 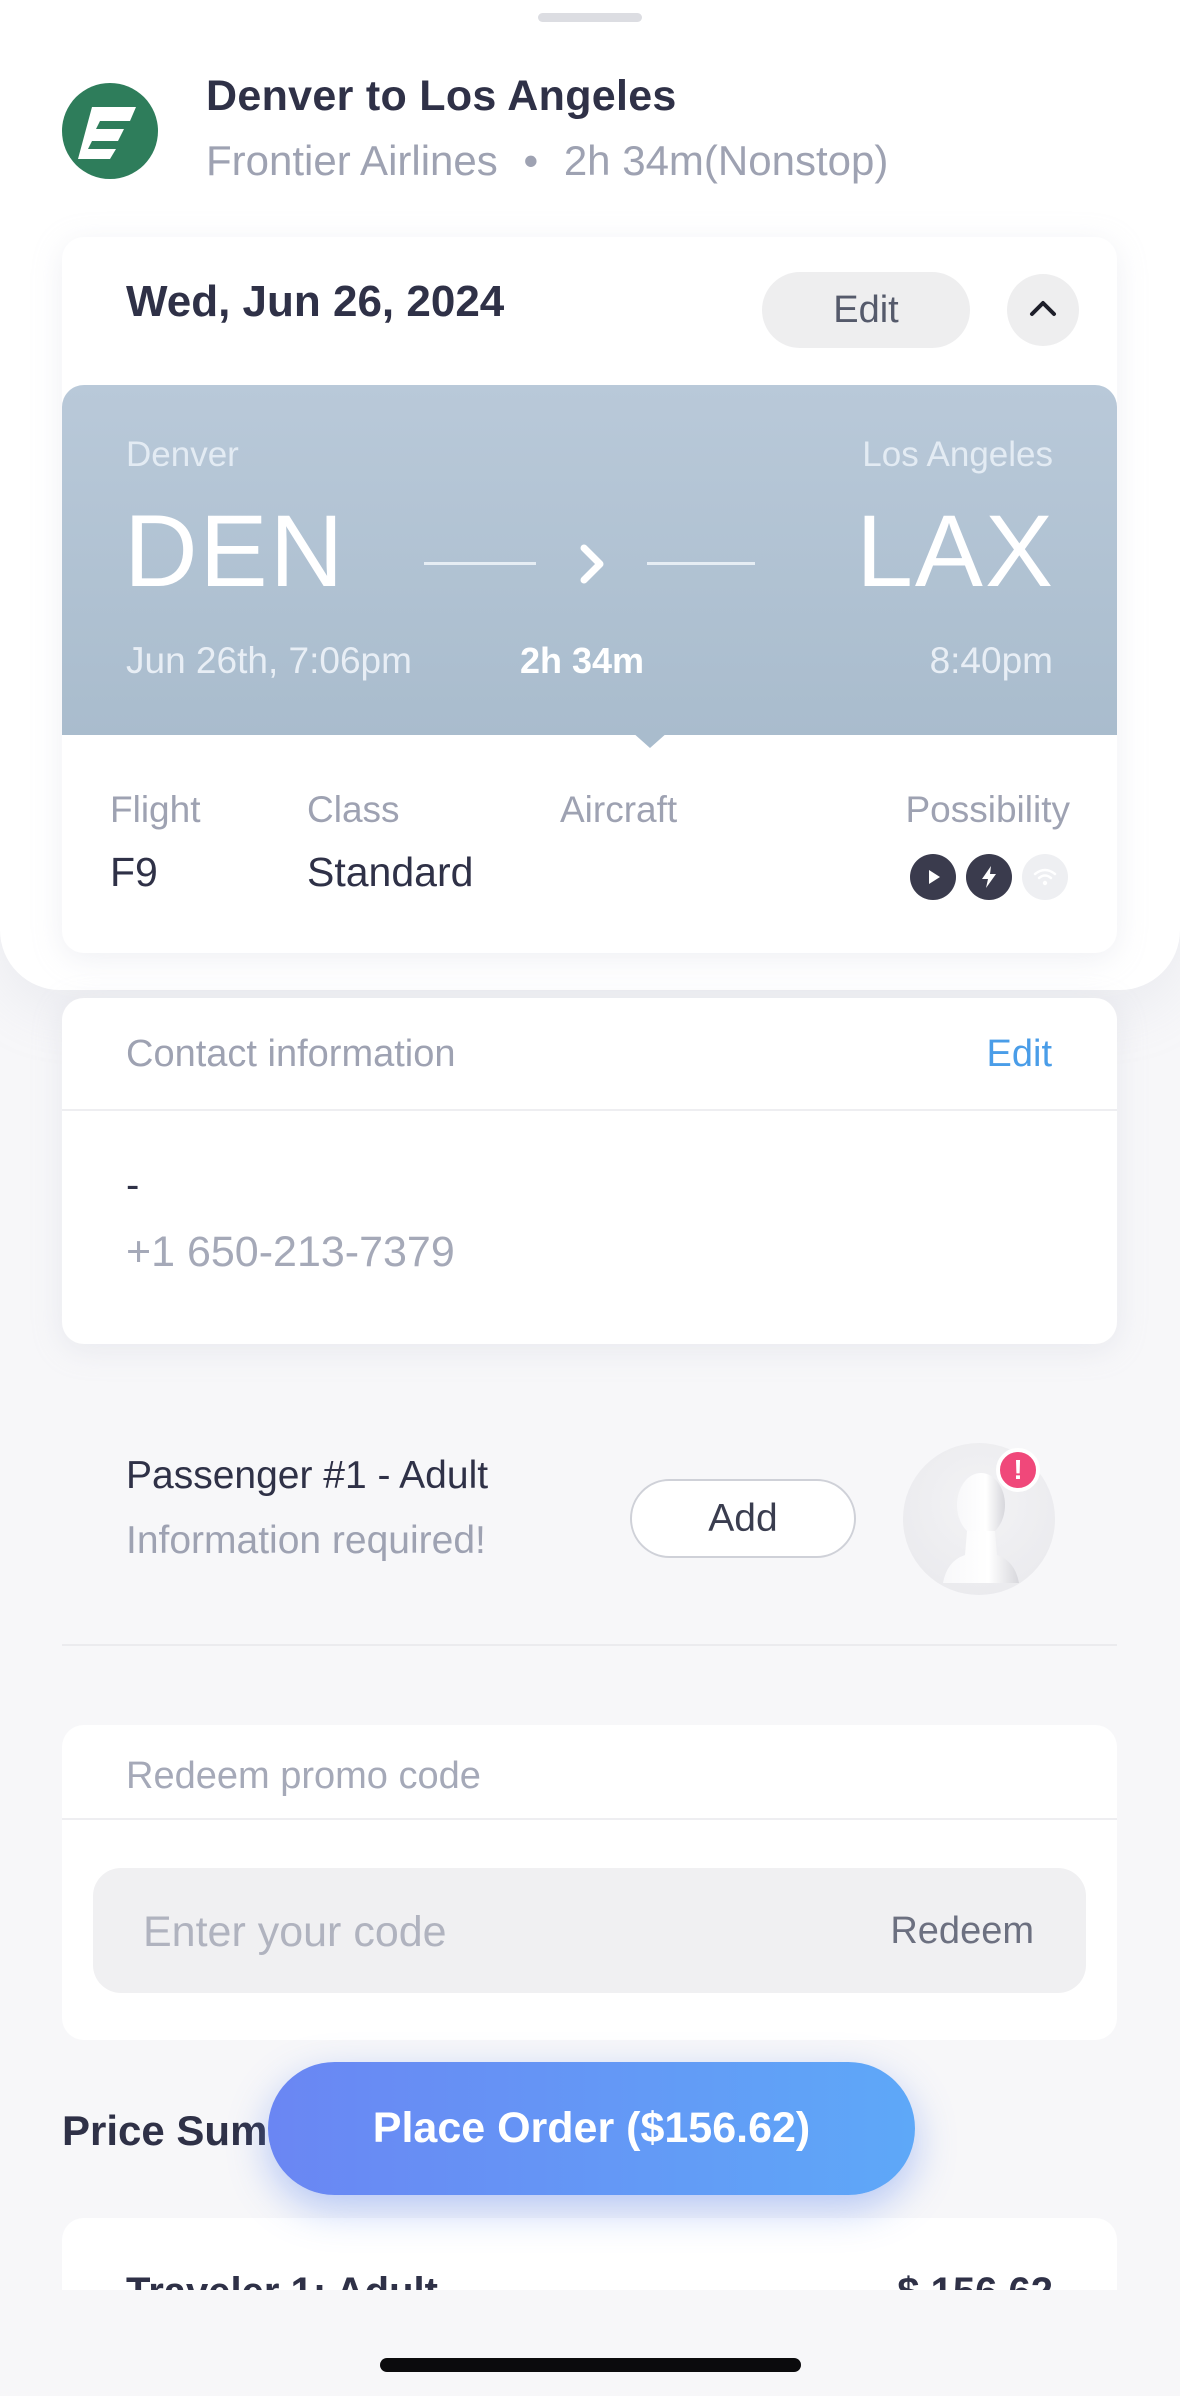 What do you see at coordinates (480, 563) in the screenshot?
I see `route-line-left` at bounding box center [480, 563].